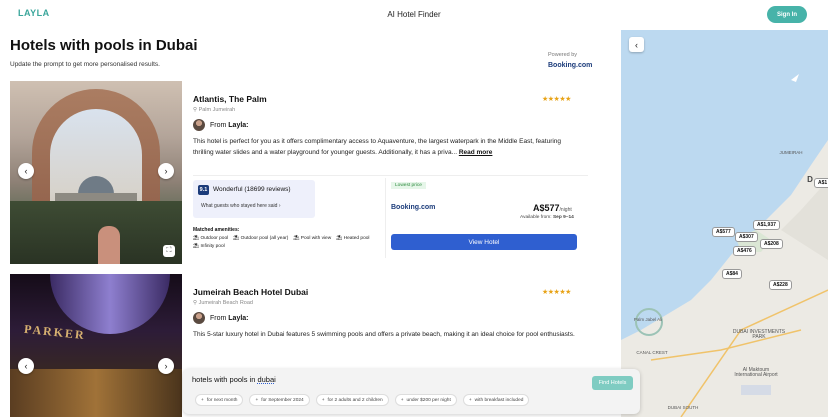  I want to click on map-price-pin: A$307, so click(746, 237).